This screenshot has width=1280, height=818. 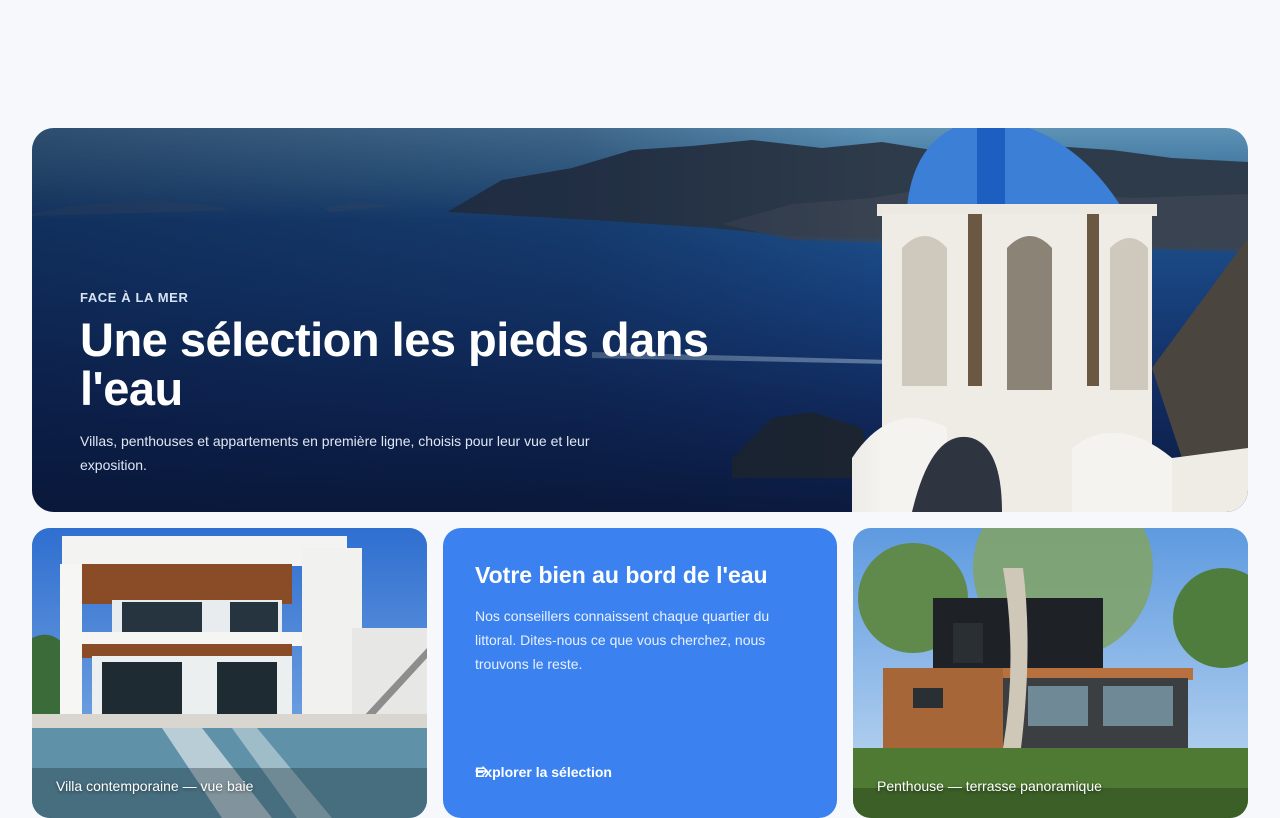 I want to click on explore-selection-link: Explorer la sélection, so click(x=543, y=772).